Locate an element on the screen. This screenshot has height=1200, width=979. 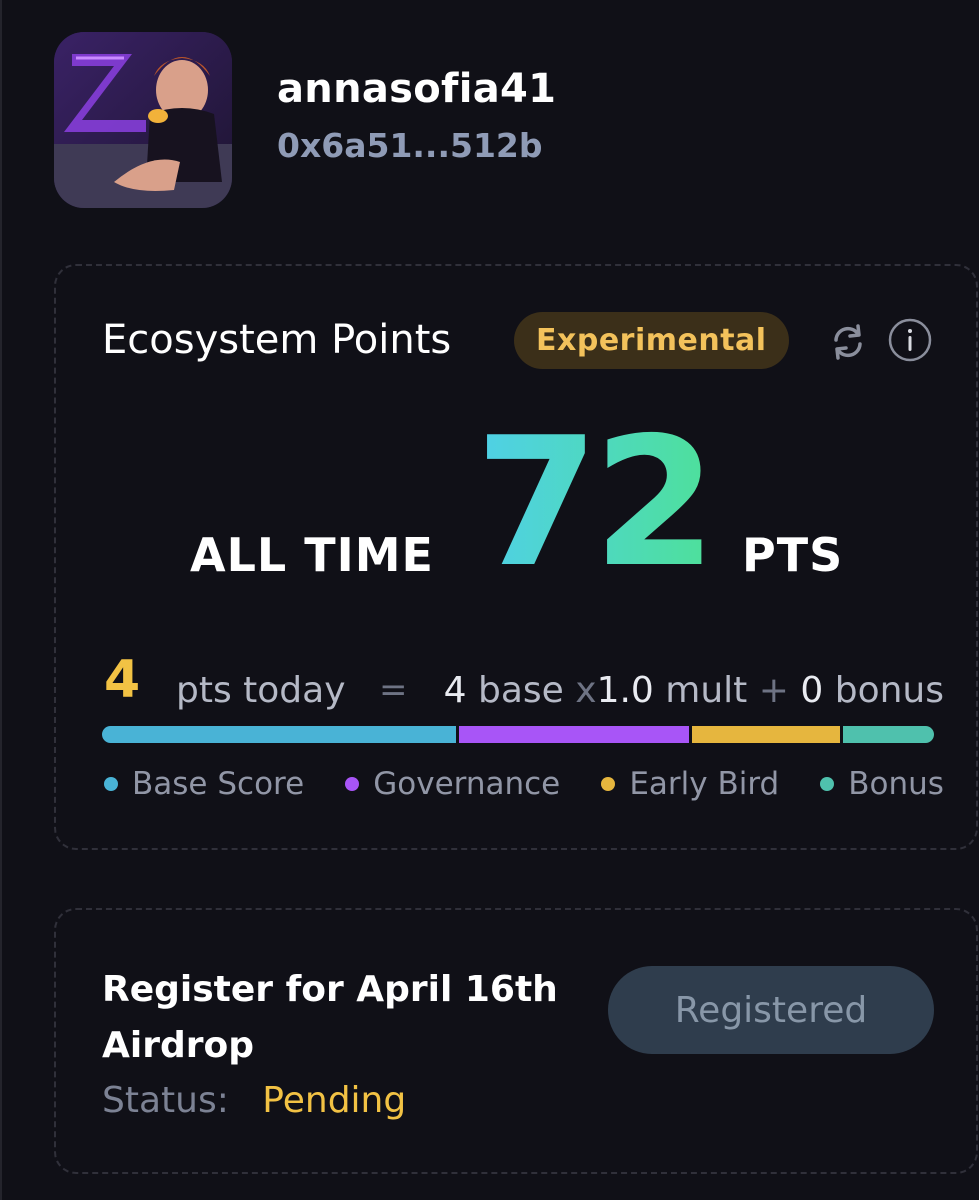
legend-label: Early Bird is located at coordinates (704, 784).